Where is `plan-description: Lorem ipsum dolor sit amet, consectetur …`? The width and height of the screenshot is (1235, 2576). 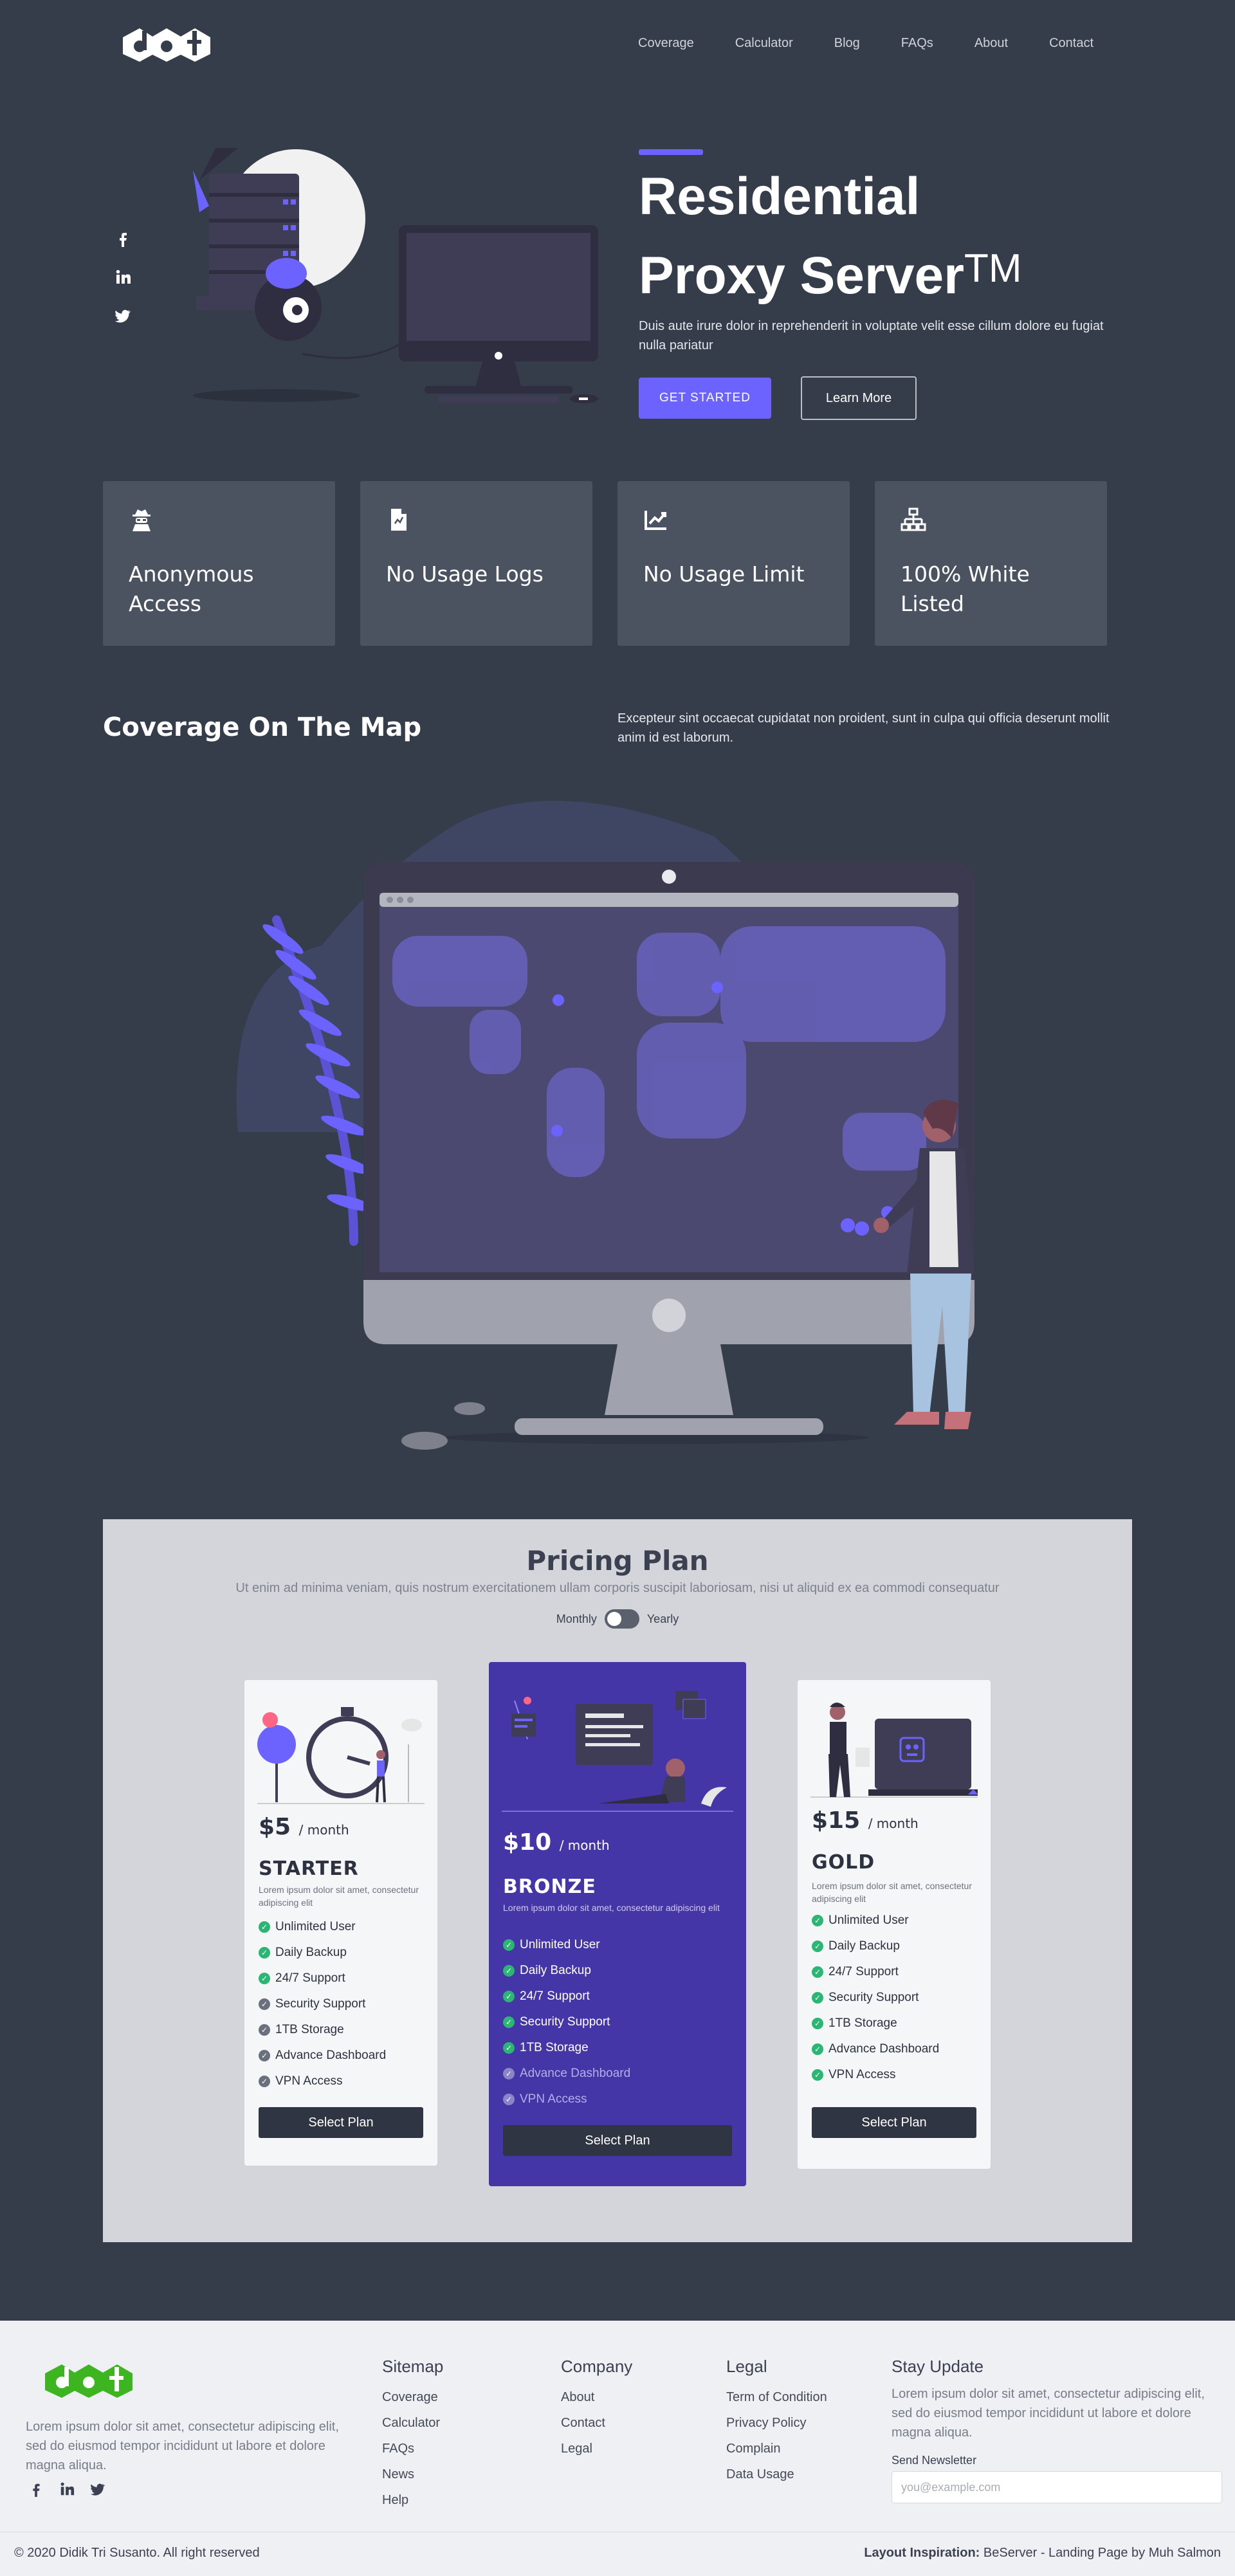 plan-description: Lorem ipsum dolor sit amet, consectetur … is located at coordinates (611, 1908).